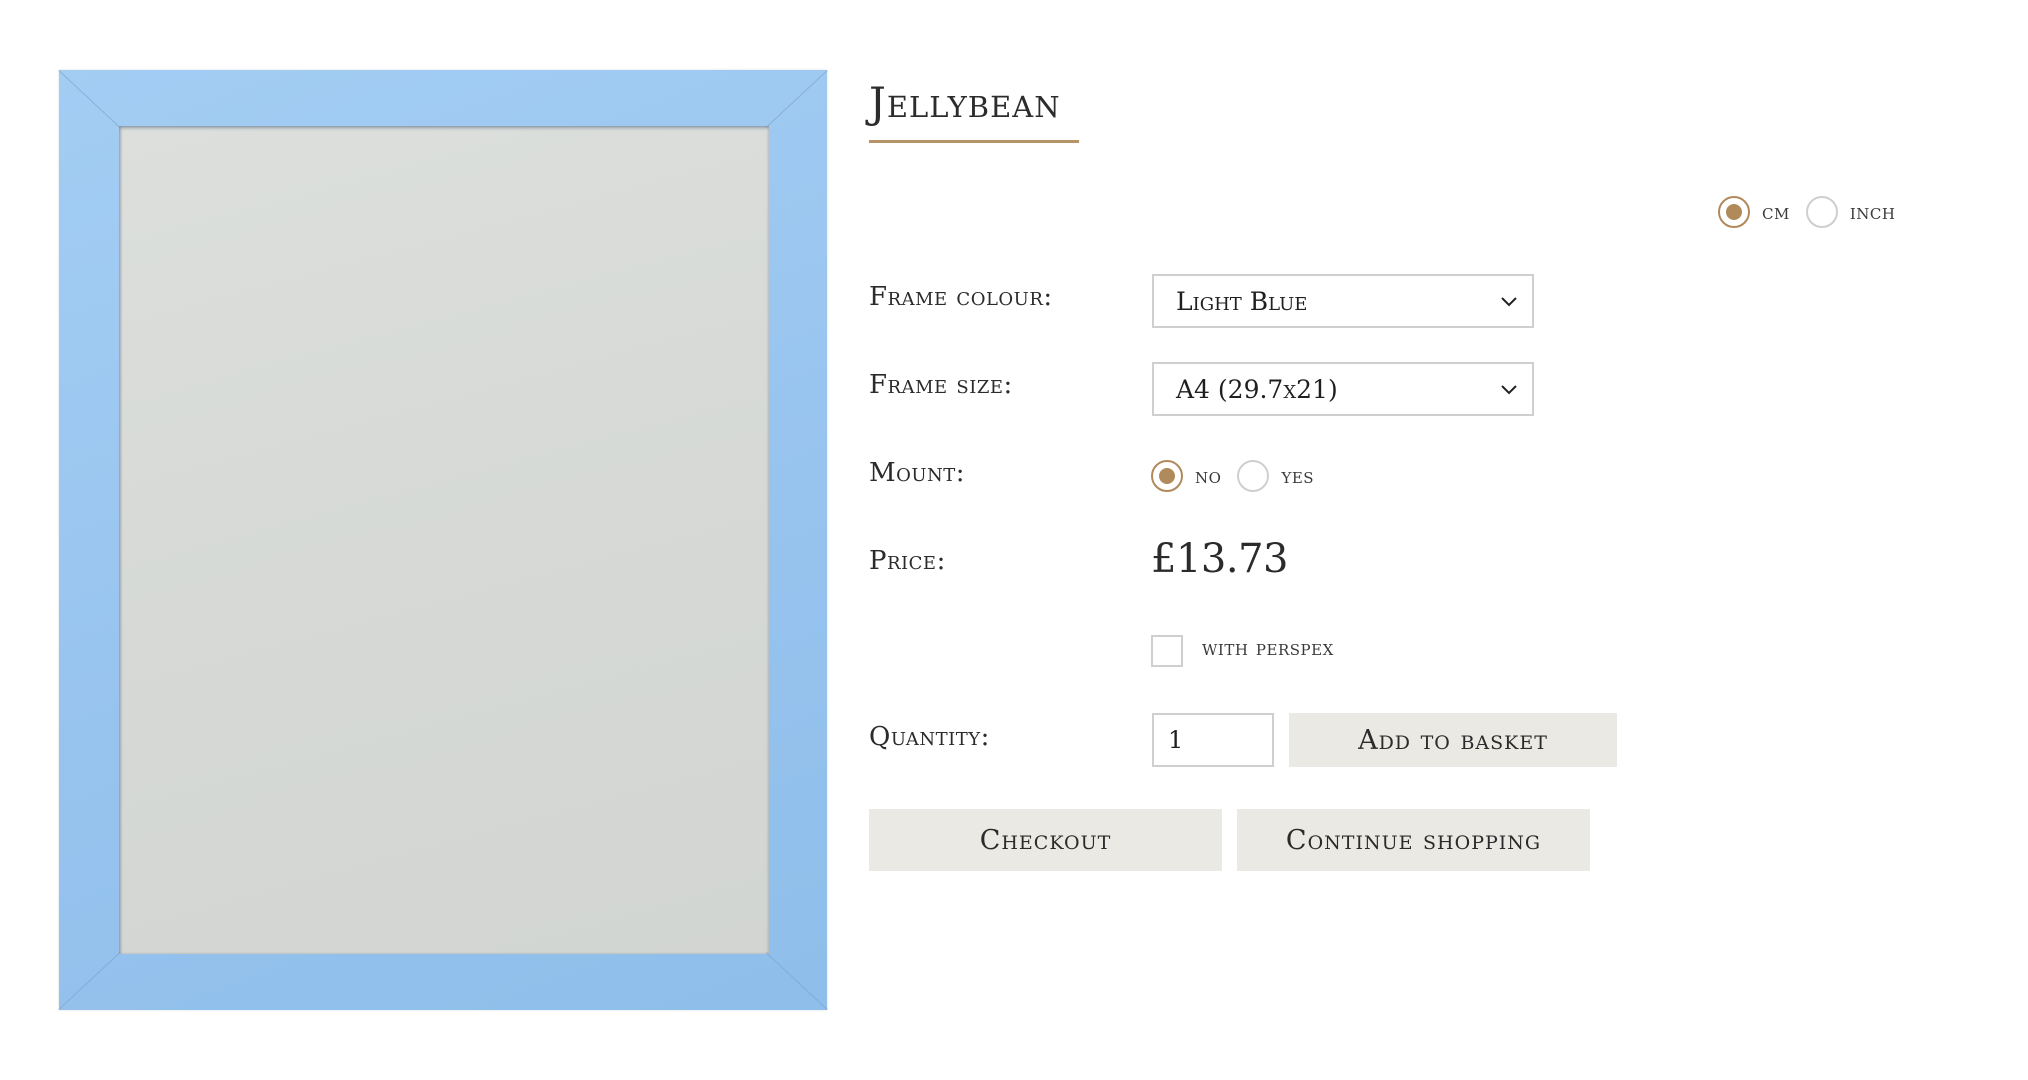  Describe the element at coordinates (1776, 212) in the screenshot. I see `unit-label-cm: cm` at that location.